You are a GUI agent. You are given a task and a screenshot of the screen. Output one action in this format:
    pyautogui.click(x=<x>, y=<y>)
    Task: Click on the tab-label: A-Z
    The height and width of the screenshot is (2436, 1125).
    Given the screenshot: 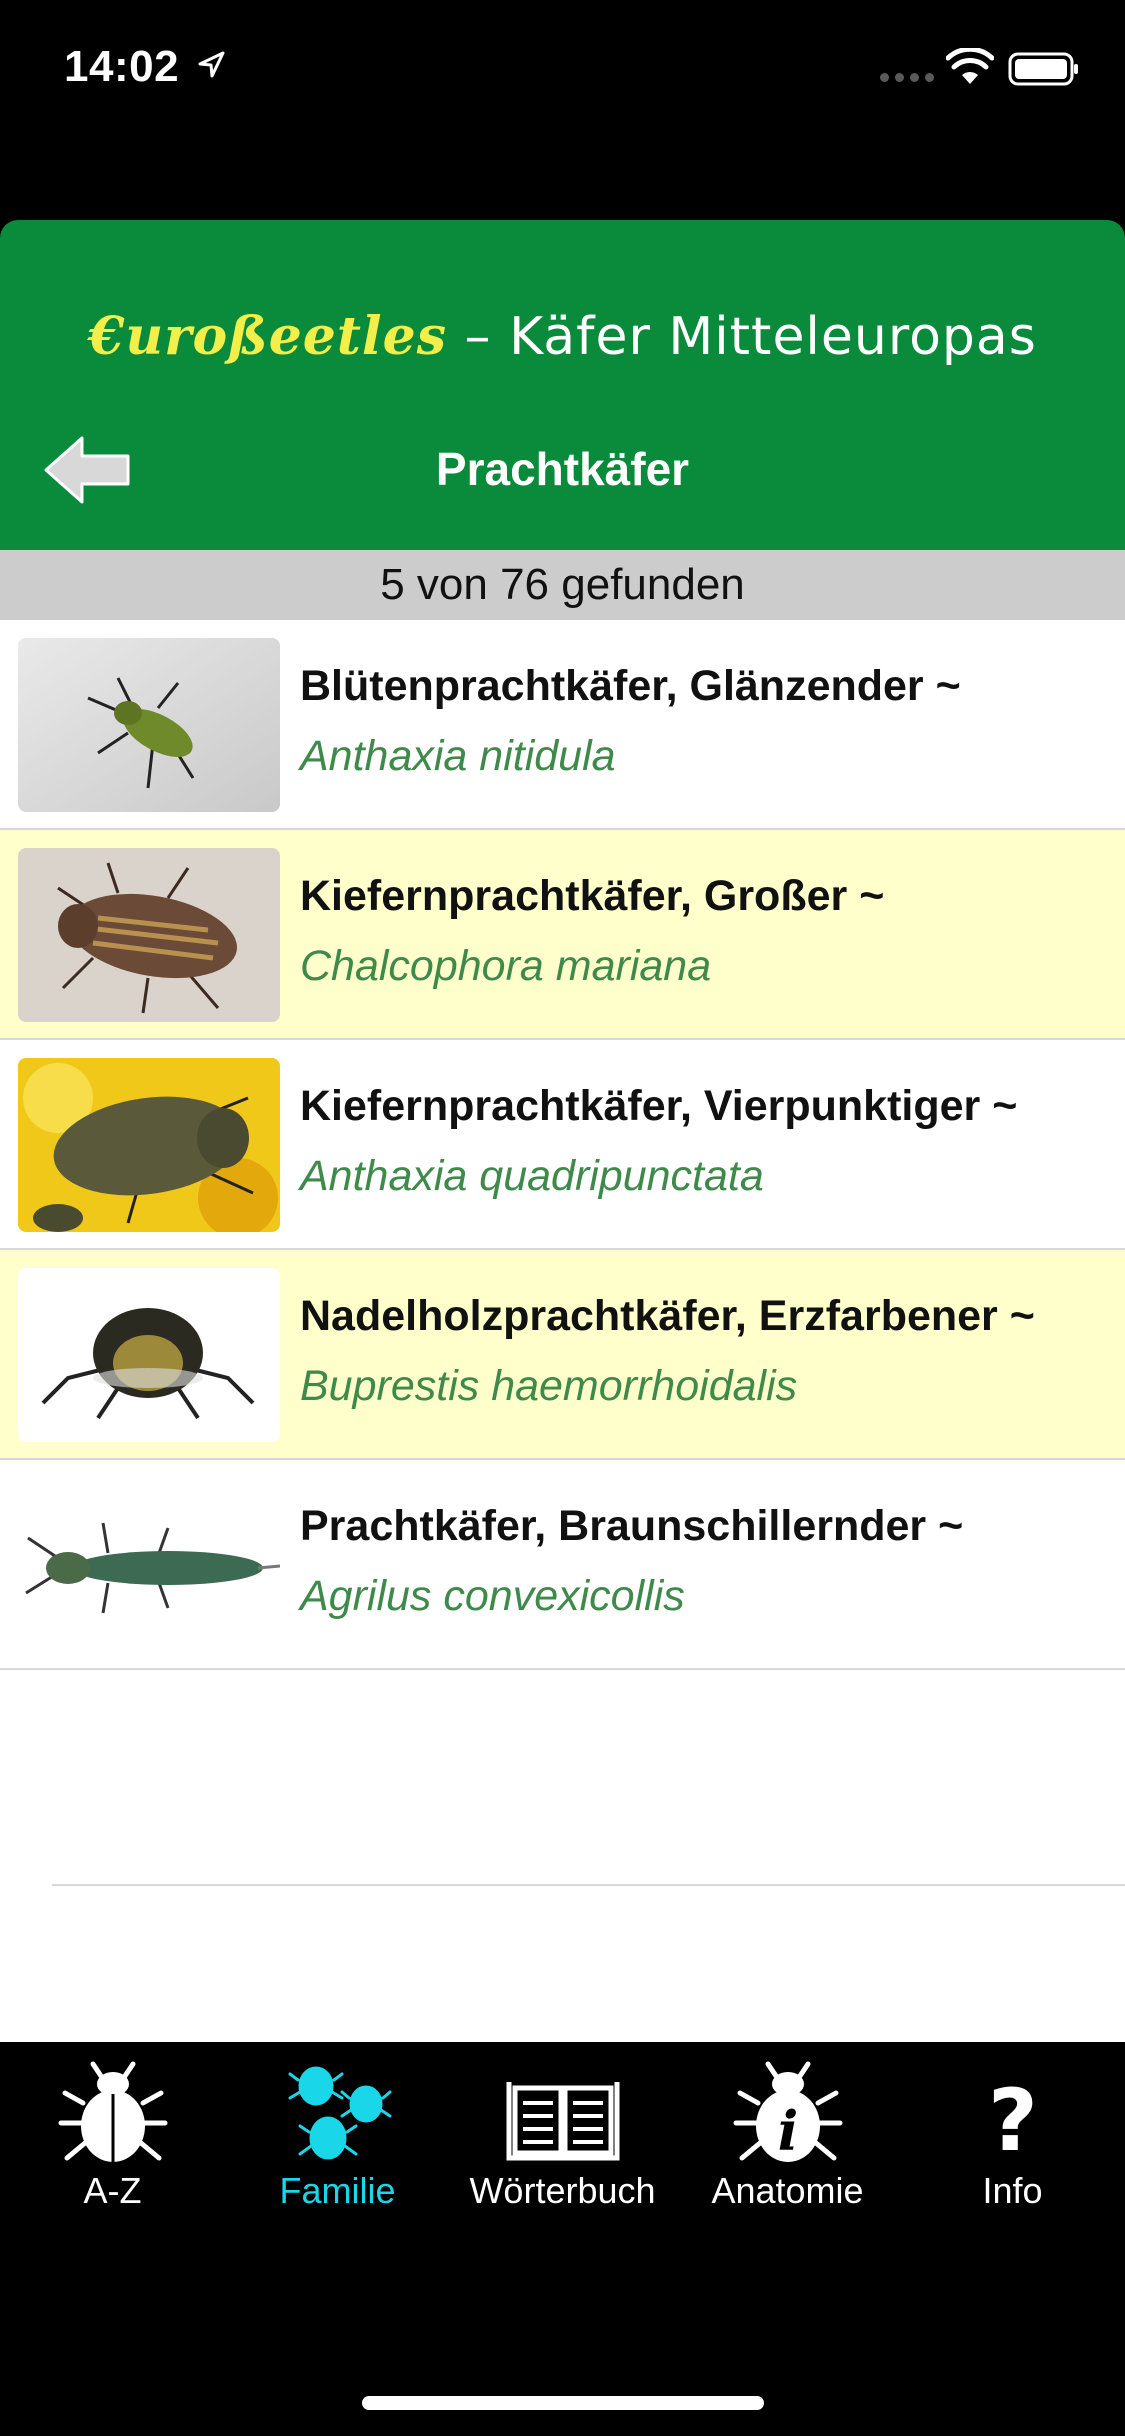 What is the action you would take?
    pyautogui.click(x=112, y=2191)
    